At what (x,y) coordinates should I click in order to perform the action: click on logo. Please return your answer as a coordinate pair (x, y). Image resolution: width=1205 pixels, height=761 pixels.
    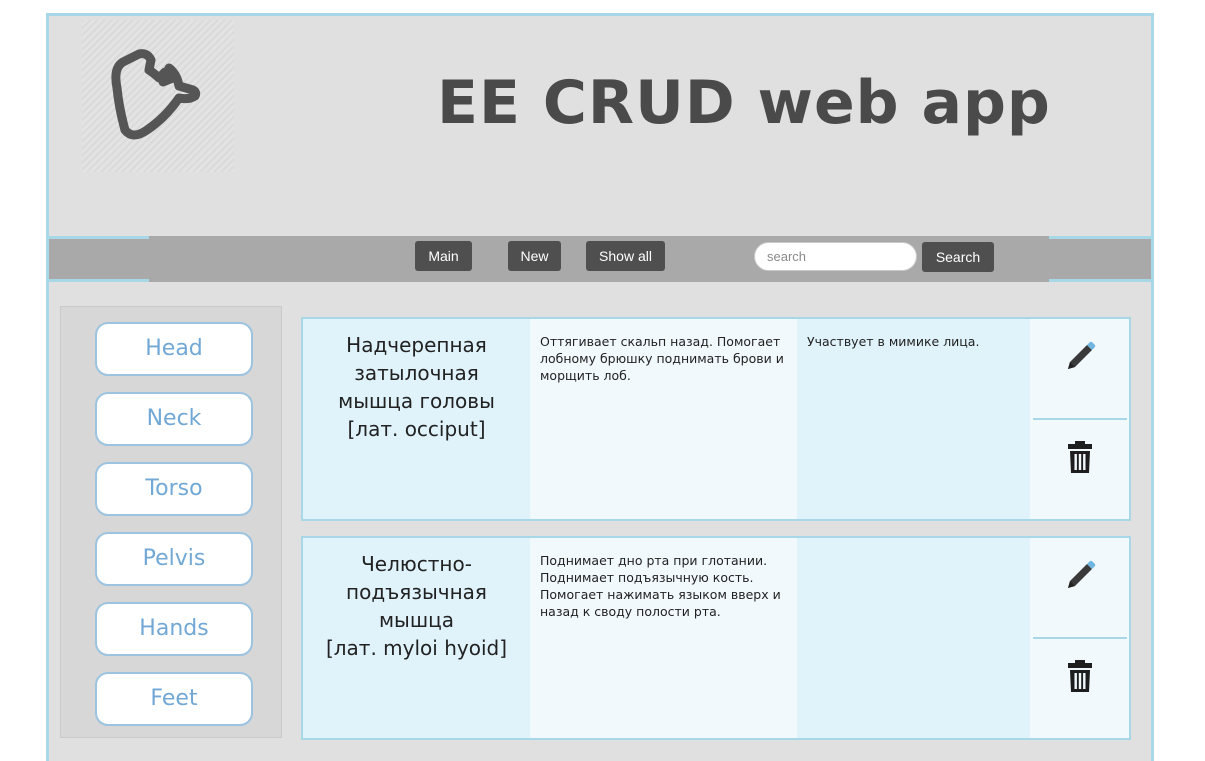
    Looking at the image, I should click on (158, 96).